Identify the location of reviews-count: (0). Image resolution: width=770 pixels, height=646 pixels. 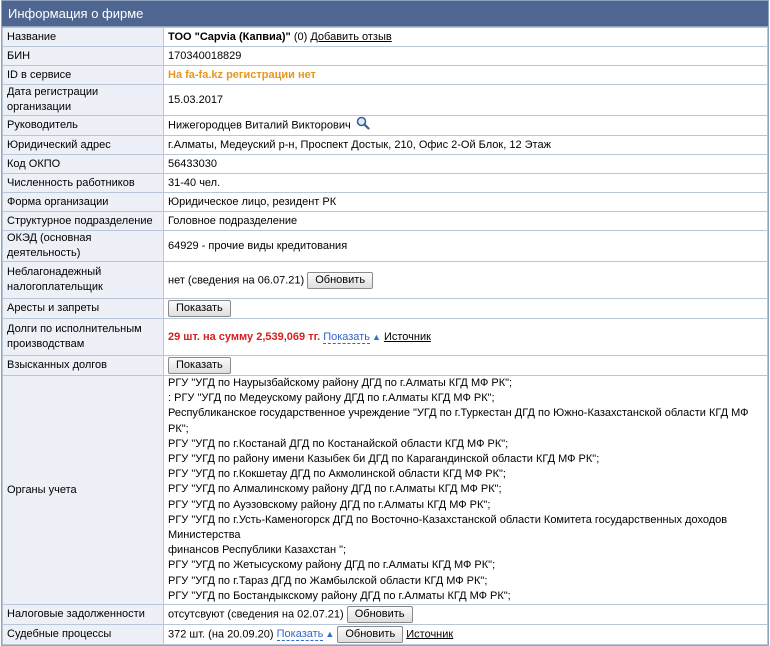
(300, 36).